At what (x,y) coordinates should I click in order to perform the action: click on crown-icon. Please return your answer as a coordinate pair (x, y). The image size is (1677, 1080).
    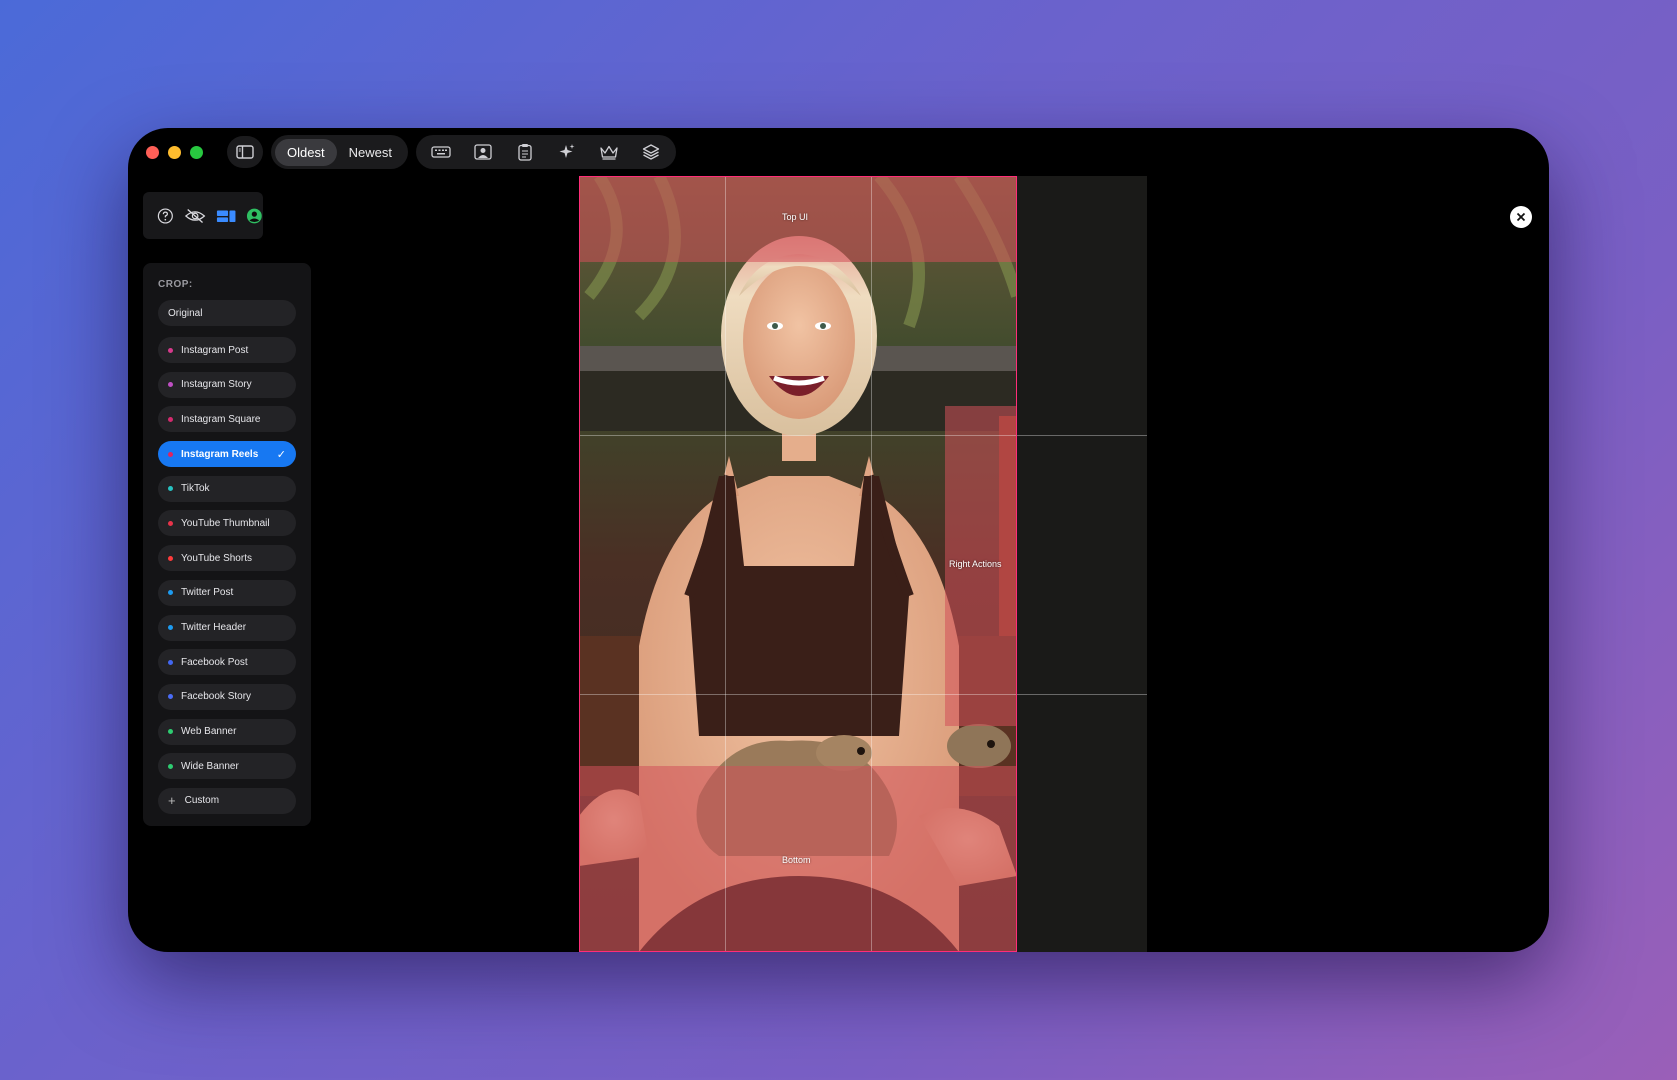
    Looking at the image, I should click on (609, 152).